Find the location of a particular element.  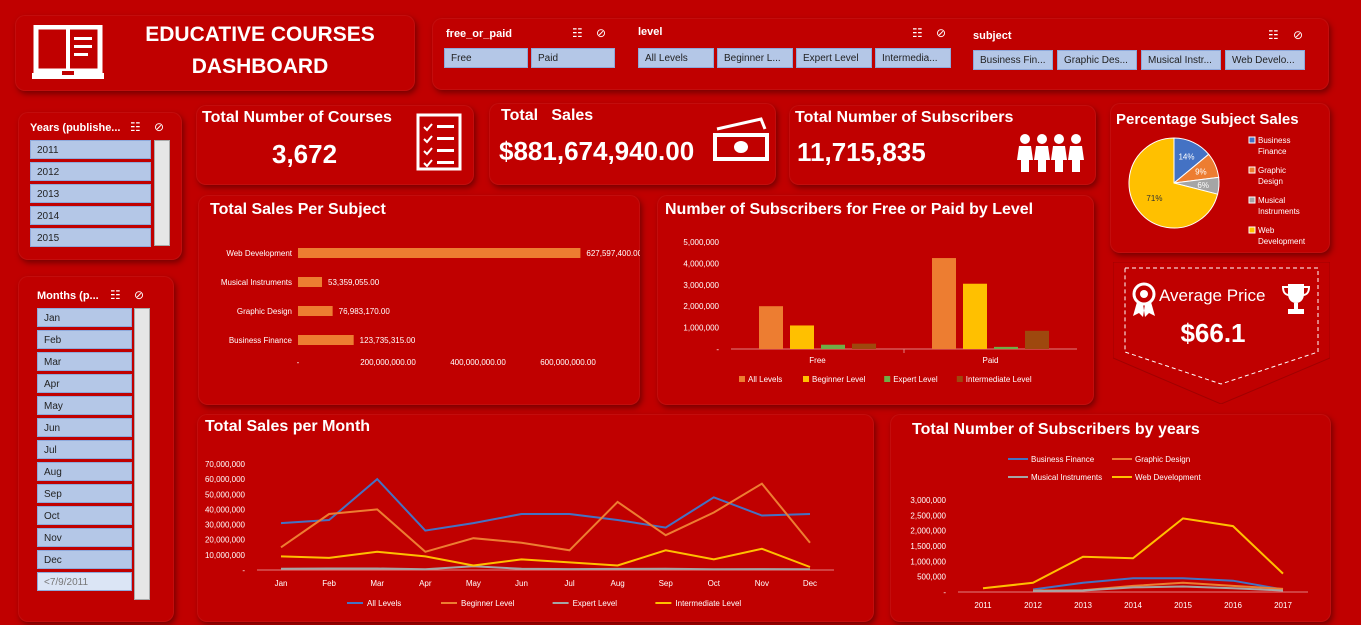

bar-value-label: 627,597,400.00 is located at coordinates (613, 253).